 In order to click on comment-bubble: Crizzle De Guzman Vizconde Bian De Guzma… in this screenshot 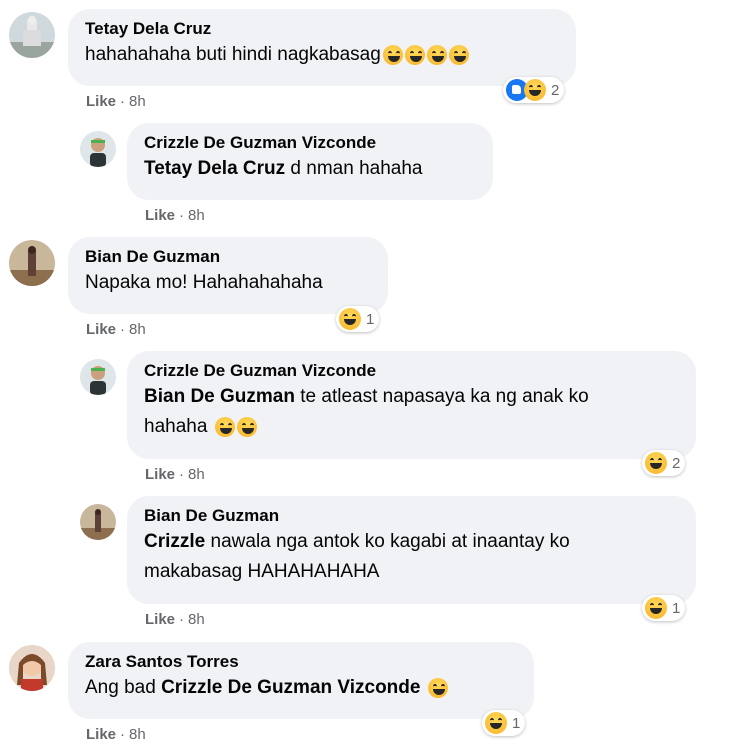, I will do `click(411, 405)`.